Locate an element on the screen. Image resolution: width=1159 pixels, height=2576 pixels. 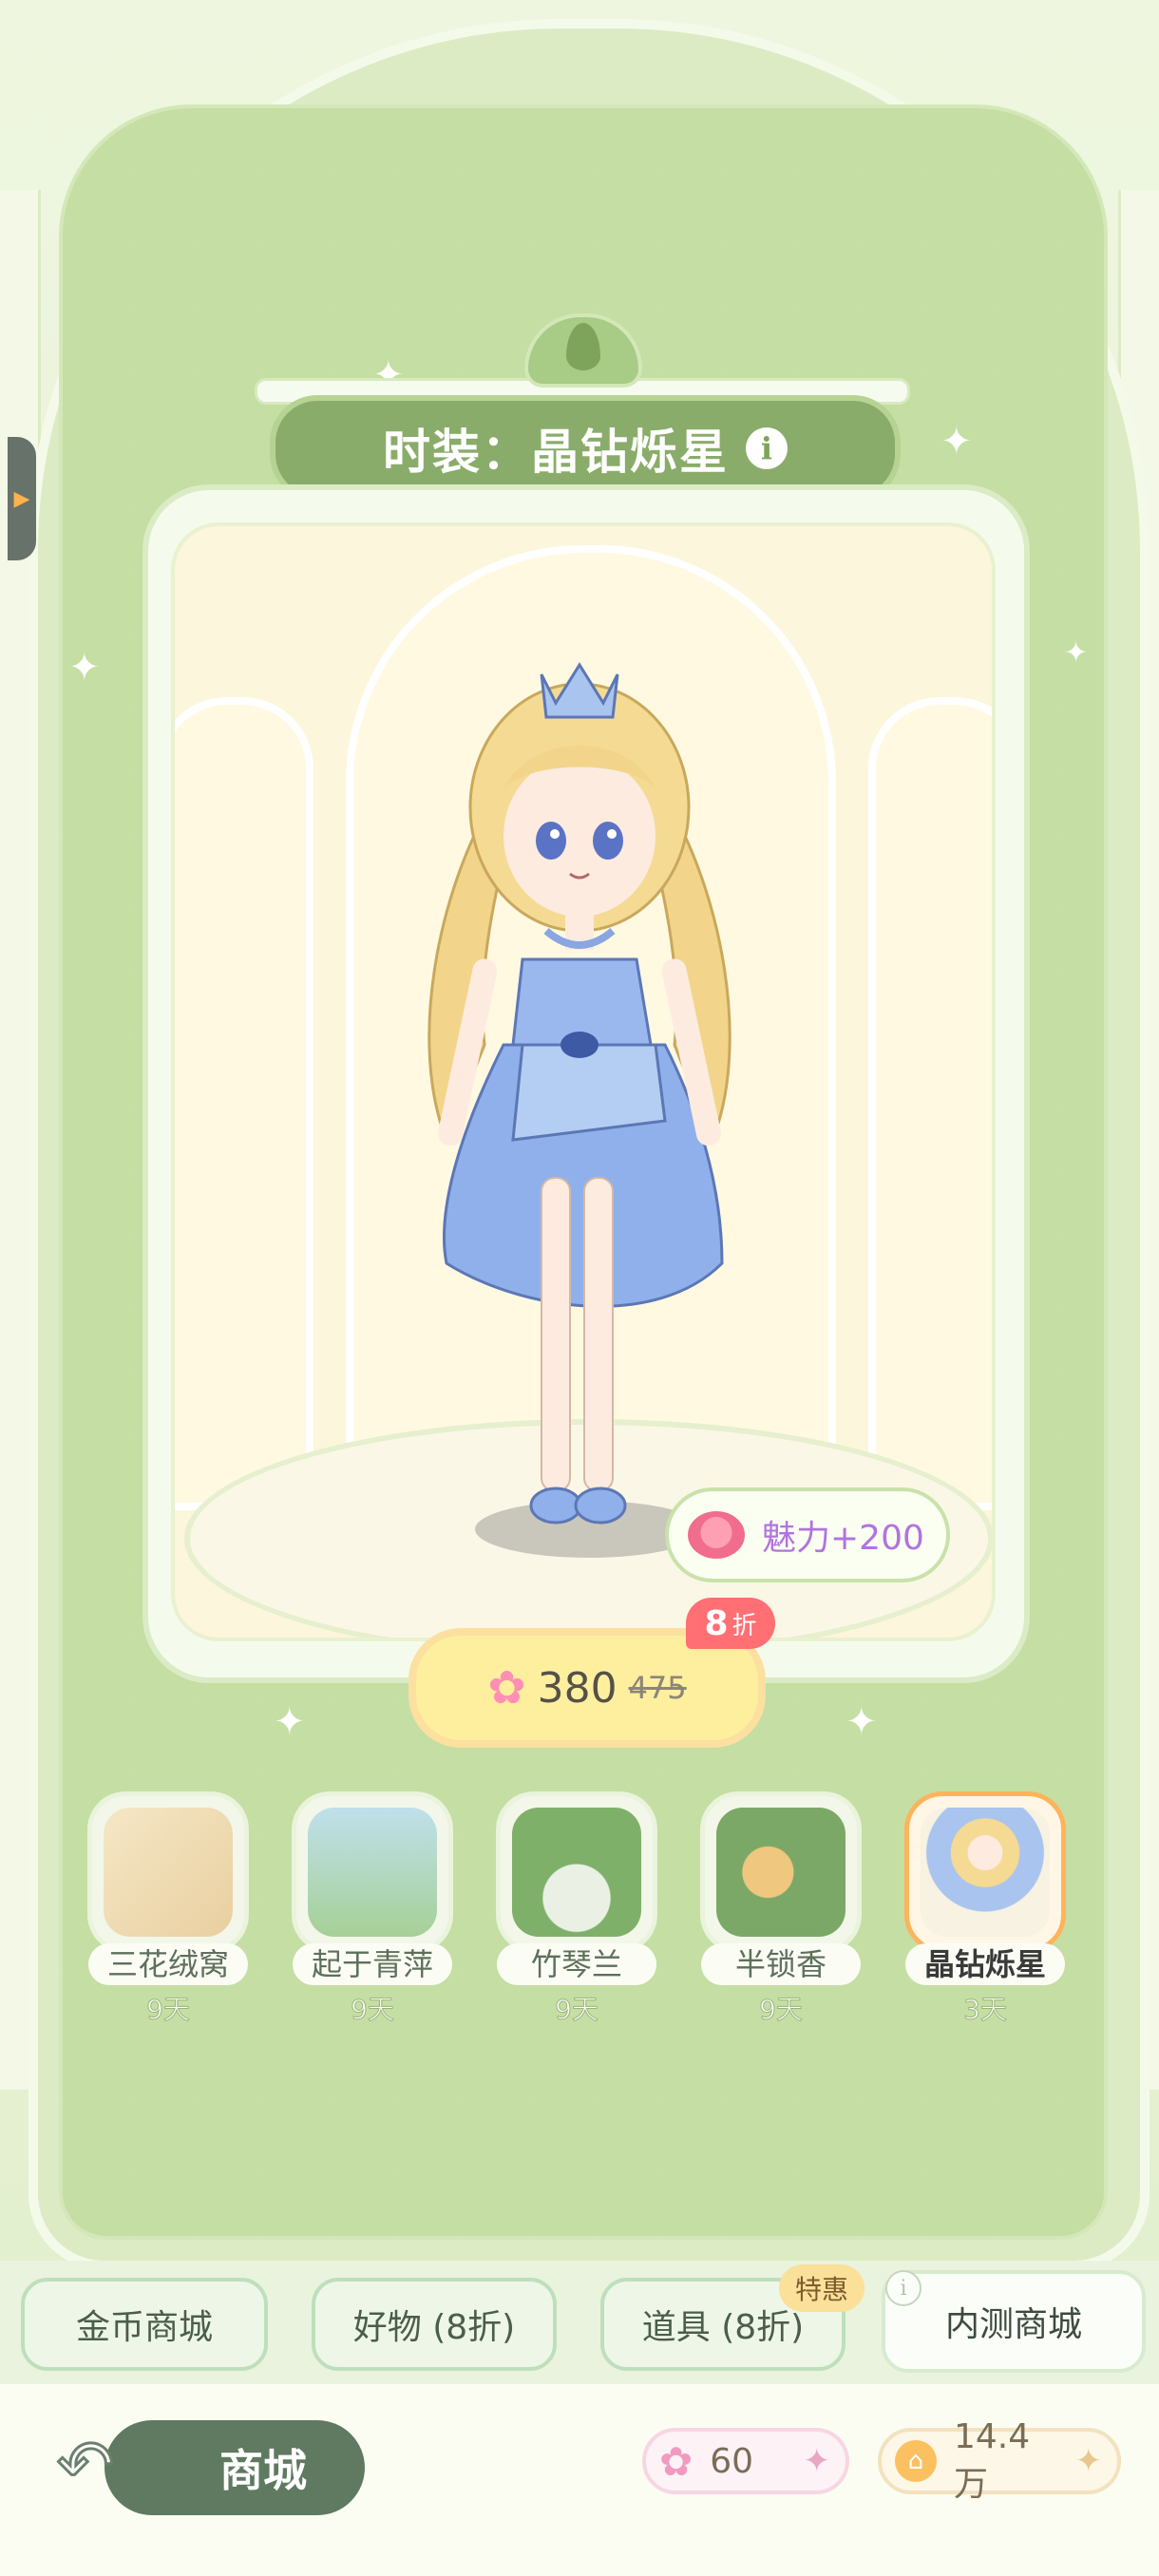
coin-currency: ⌂ 14.4万 ✦ is located at coordinates (999, 2460).